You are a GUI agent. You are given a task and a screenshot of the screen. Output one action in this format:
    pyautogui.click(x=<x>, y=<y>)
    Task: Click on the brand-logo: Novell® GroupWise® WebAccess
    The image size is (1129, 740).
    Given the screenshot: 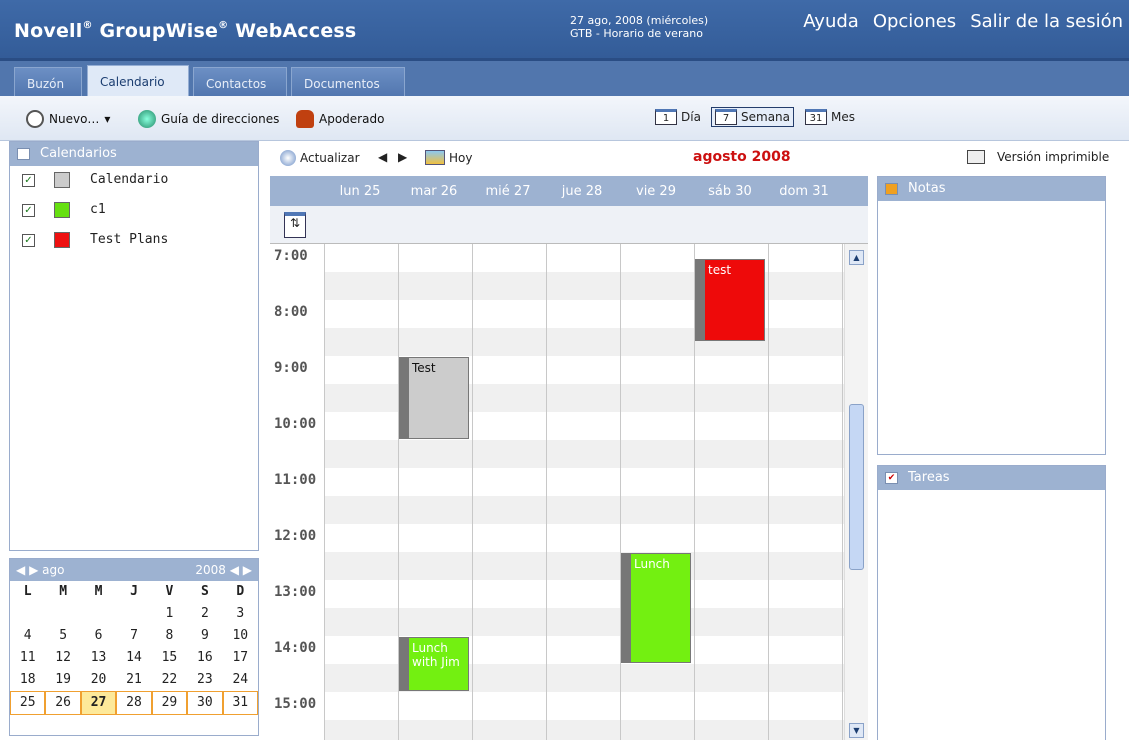 What is the action you would take?
    pyautogui.click(x=185, y=31)
    